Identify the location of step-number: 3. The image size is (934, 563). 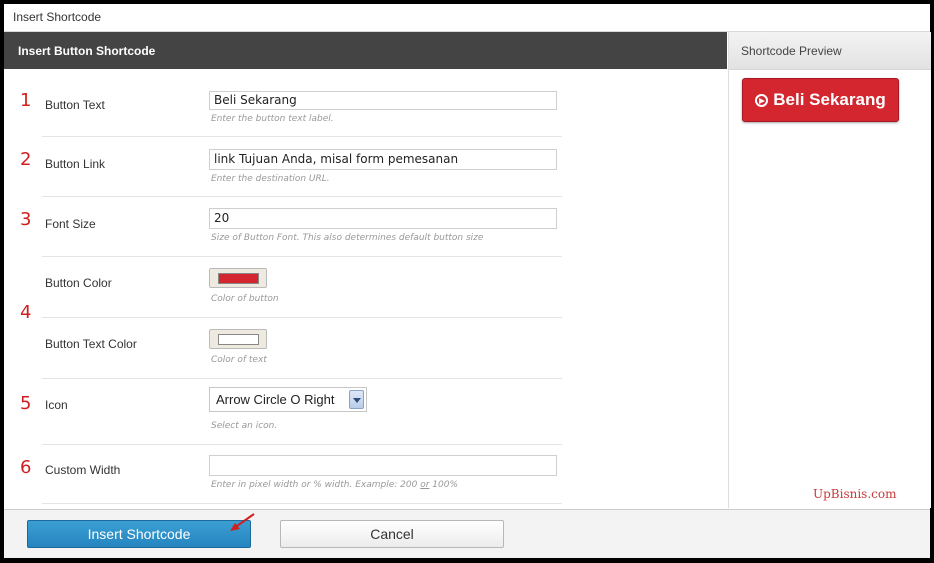
(26, 219).